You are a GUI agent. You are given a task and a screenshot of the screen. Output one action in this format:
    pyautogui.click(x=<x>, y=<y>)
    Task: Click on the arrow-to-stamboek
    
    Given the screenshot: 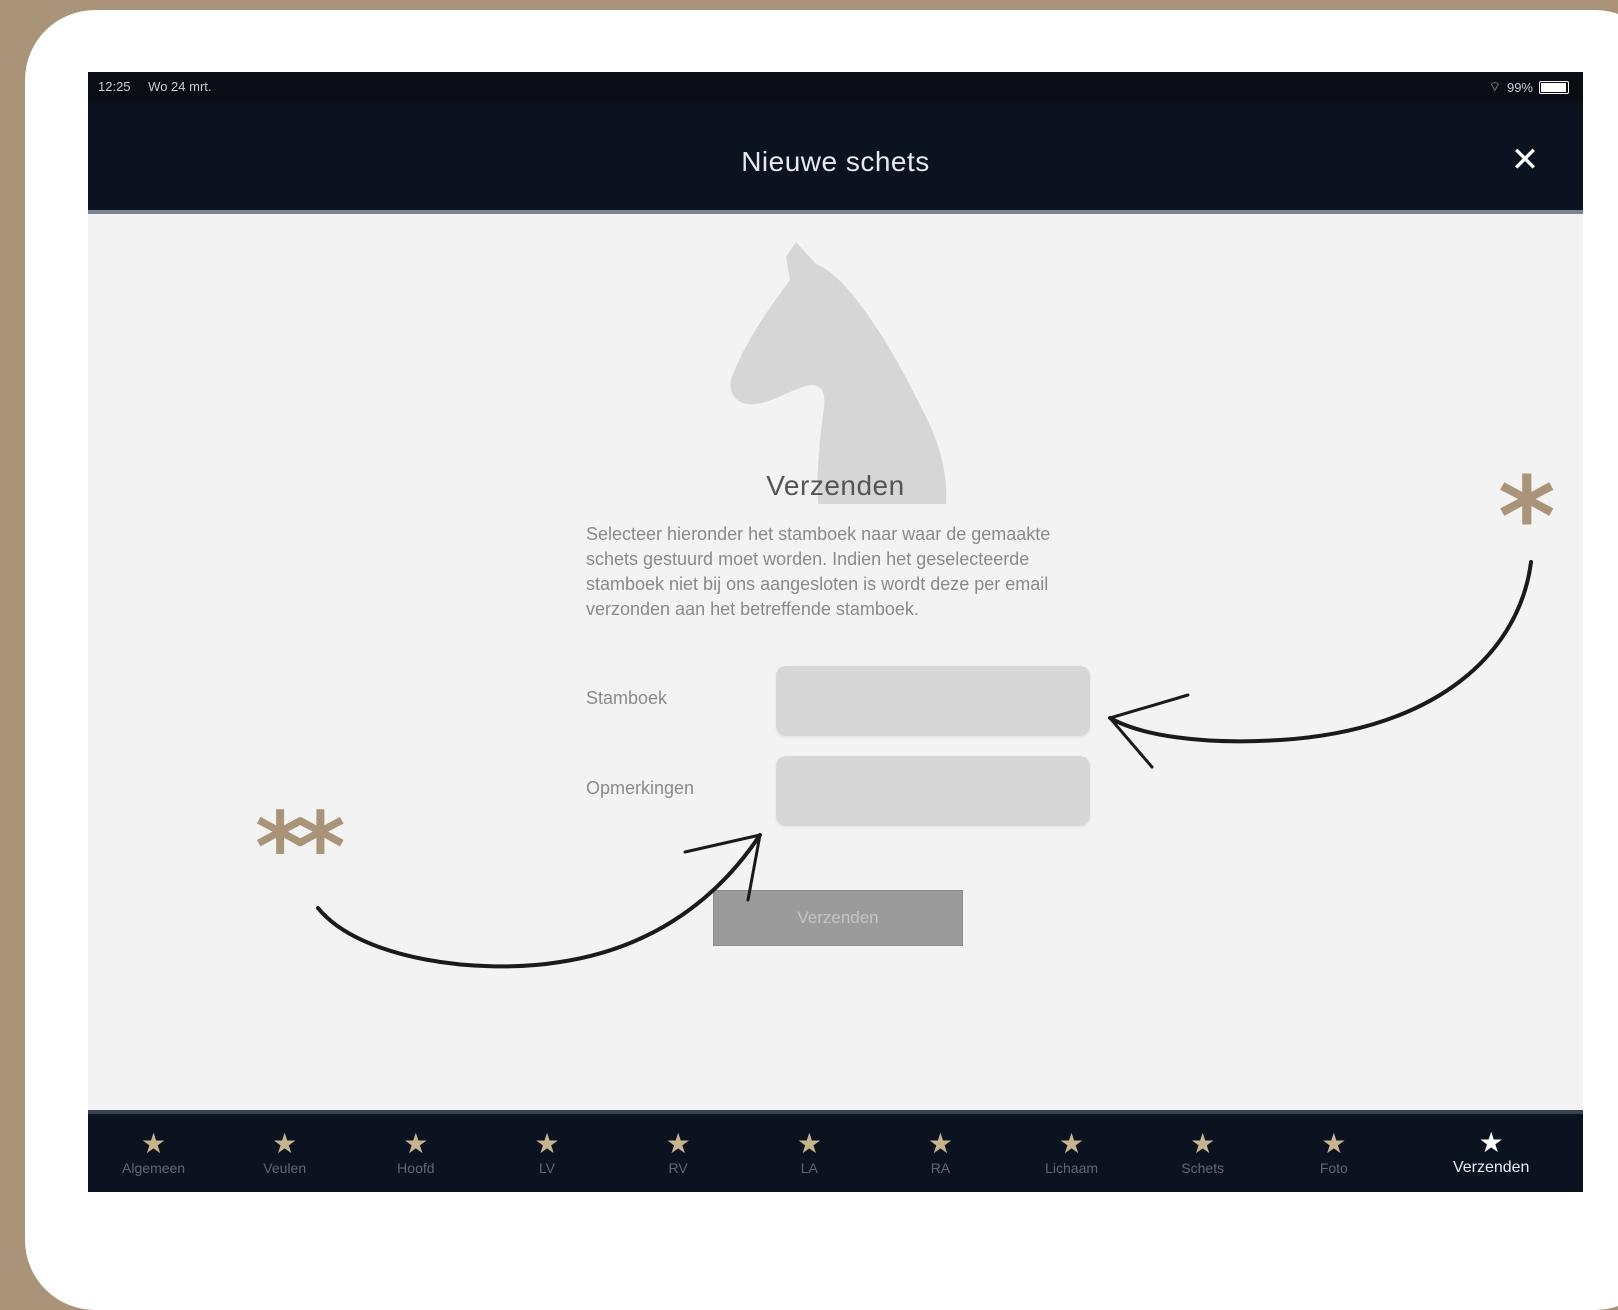 What is the action you would take?
    pyautogui.click(x=1320, y=652)
    